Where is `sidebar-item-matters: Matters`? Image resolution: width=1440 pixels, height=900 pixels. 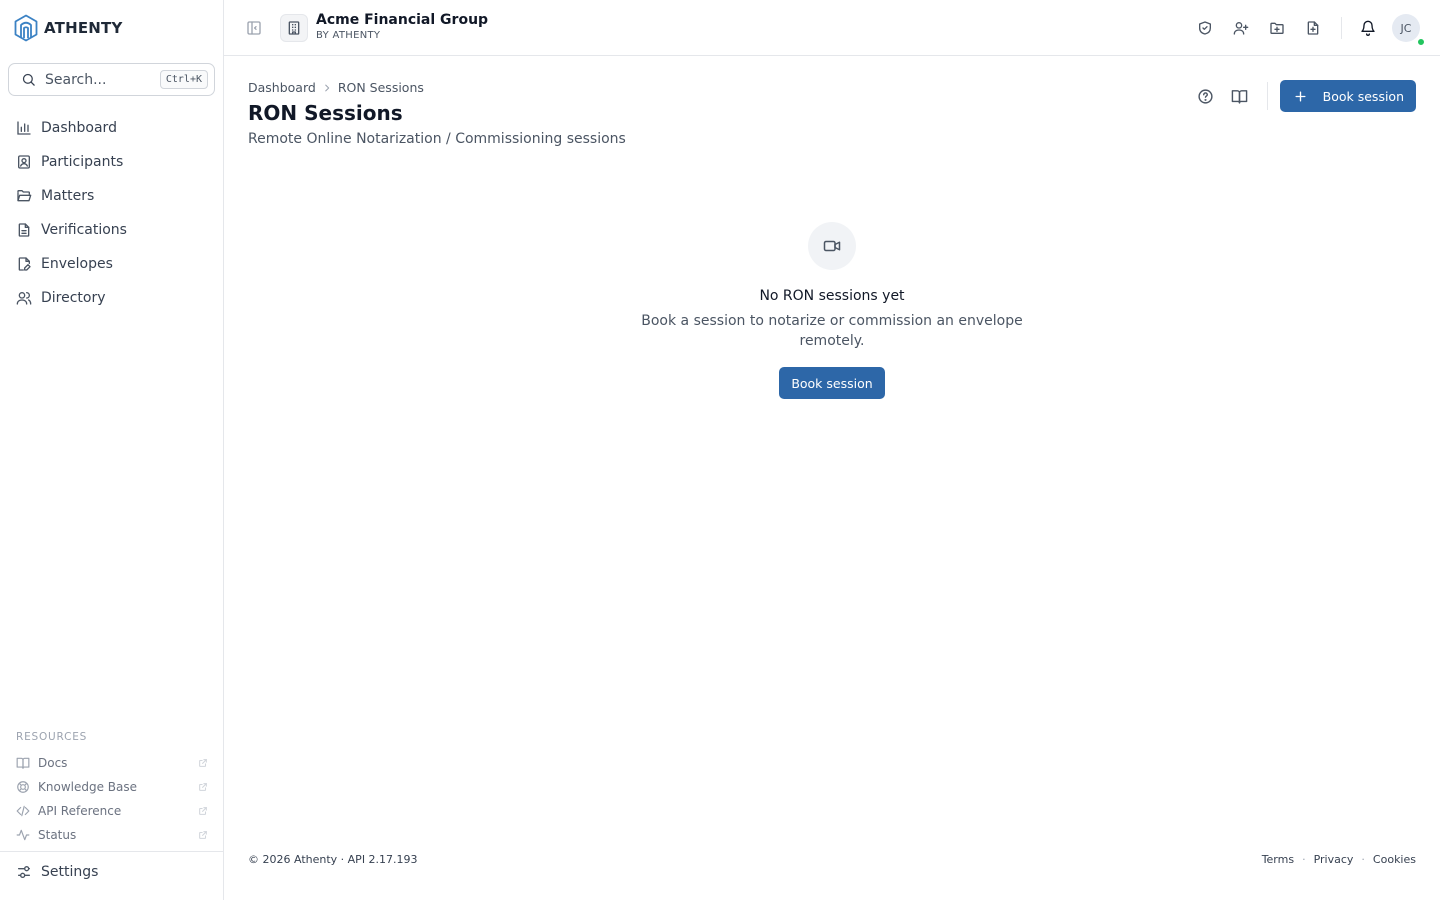
sidebar-item-matters: Matters is located at coordinates (111, 196).